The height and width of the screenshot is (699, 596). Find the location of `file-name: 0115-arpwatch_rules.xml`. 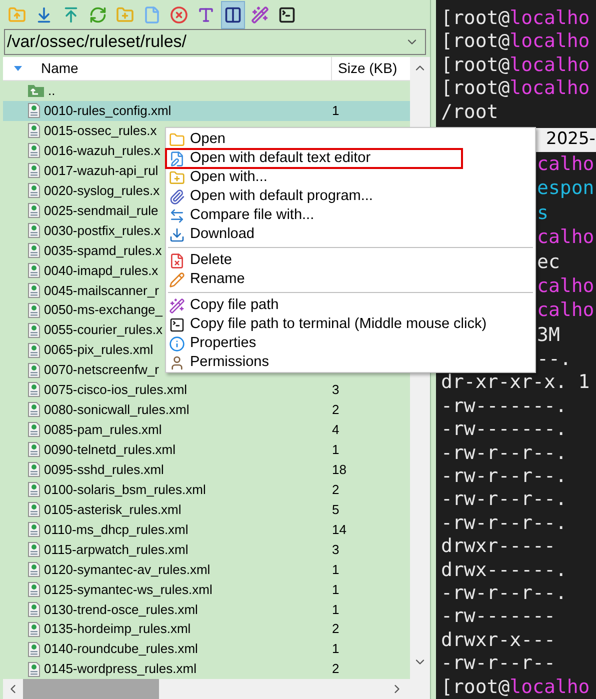

file-name: 0115-arpwatch_rules.xml is located at coordinates (116, 549).